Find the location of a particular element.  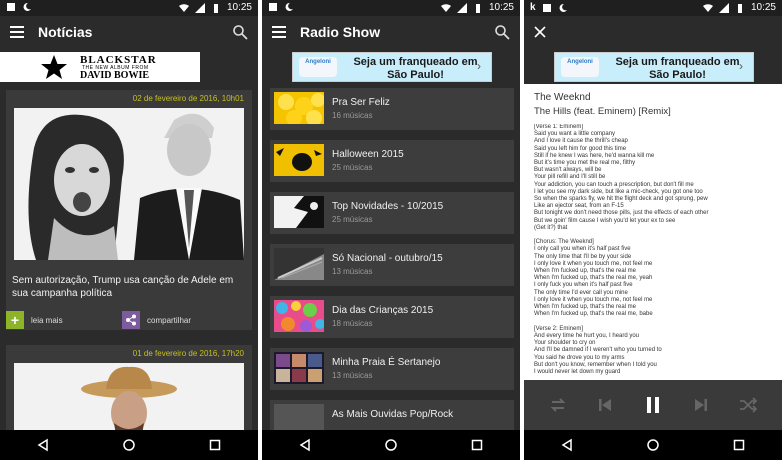

artist-name: The Weeknd is located at coordinates (562, 97).